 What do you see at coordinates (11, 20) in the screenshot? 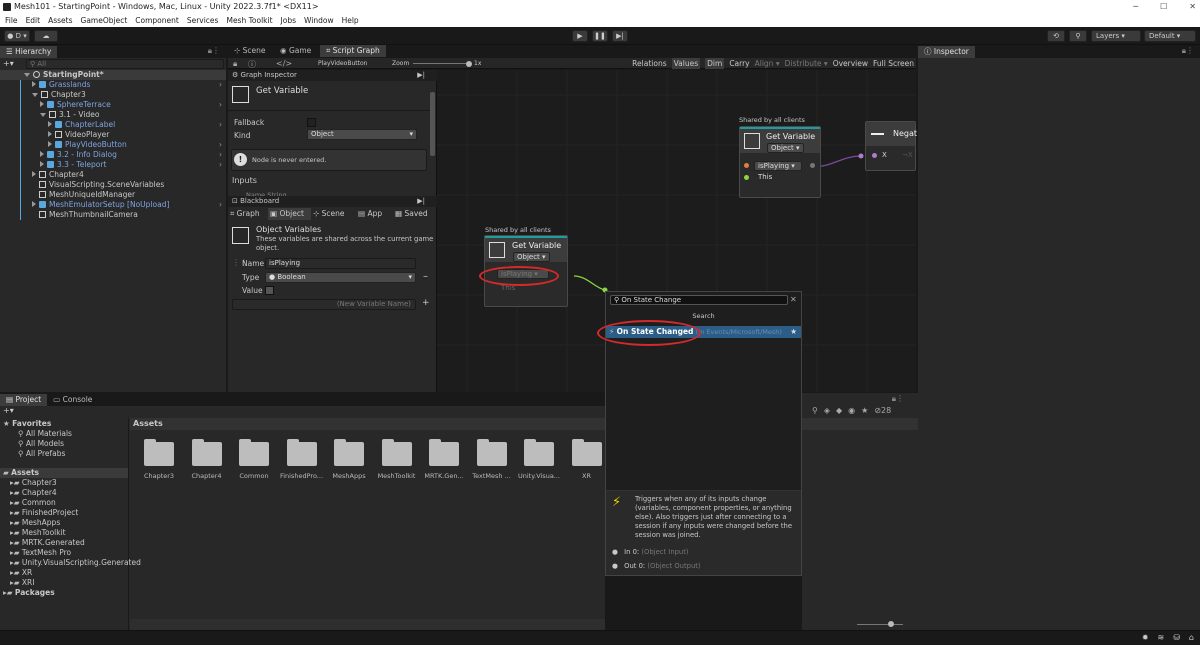
I see `menu-file: File` at bounding box center [11, 20].